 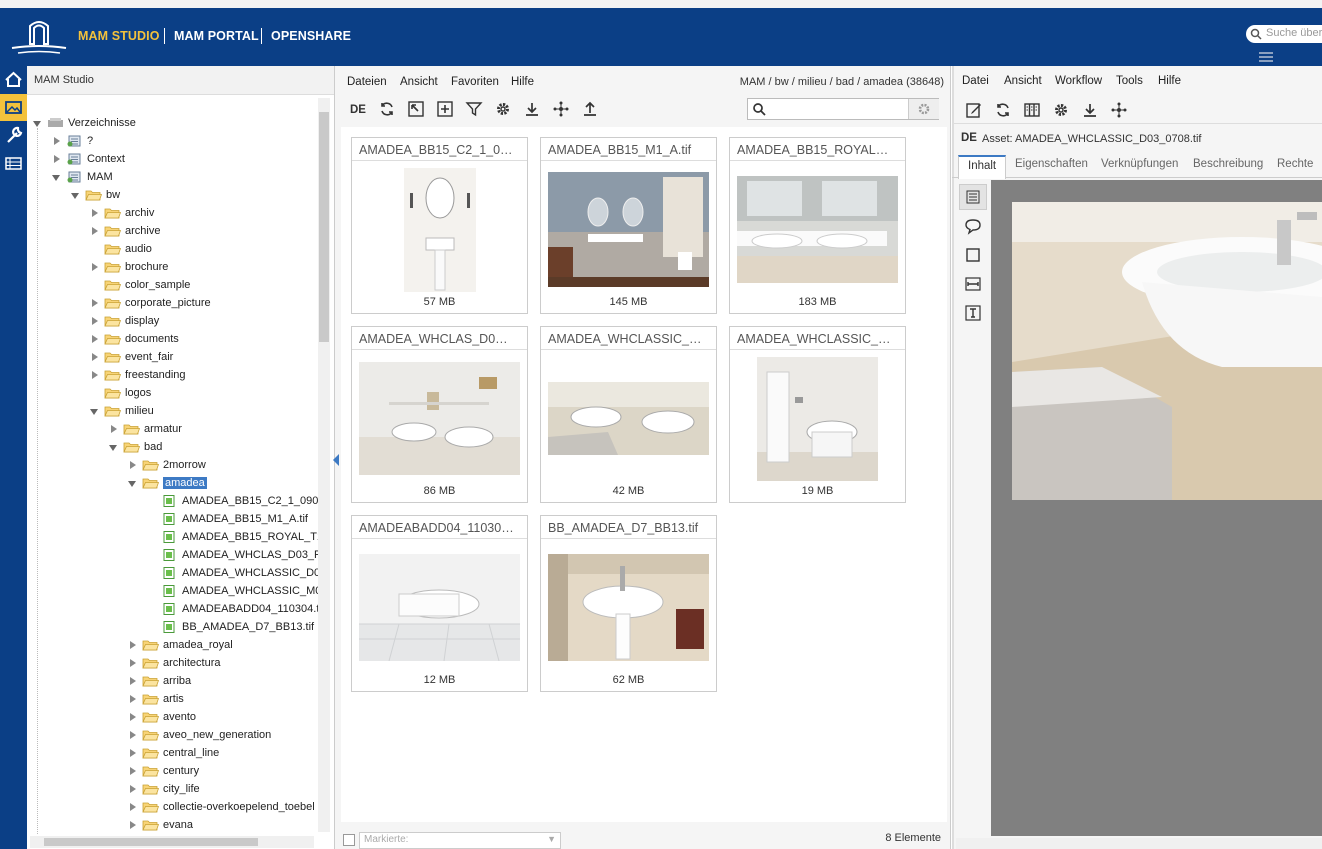 What do you see at coordinates (158, 447) in the screenshot?
I see `tree-folder-bad: bad` at bounding box center [158, 447].